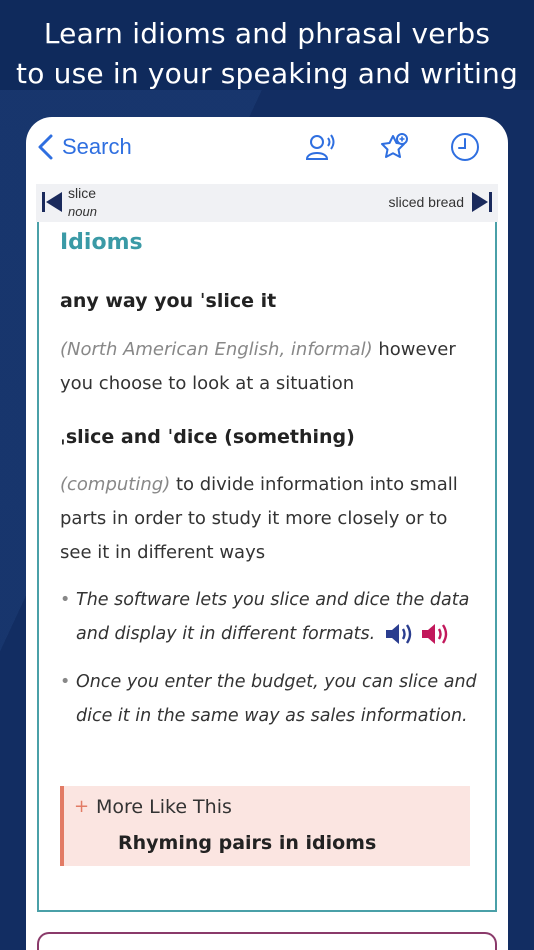 This screenshot has height=950, width=534. What do you see at coordinates (465, 147) in the screenshot?
I see `history-clock-icon` at bounding box center [465, 147].